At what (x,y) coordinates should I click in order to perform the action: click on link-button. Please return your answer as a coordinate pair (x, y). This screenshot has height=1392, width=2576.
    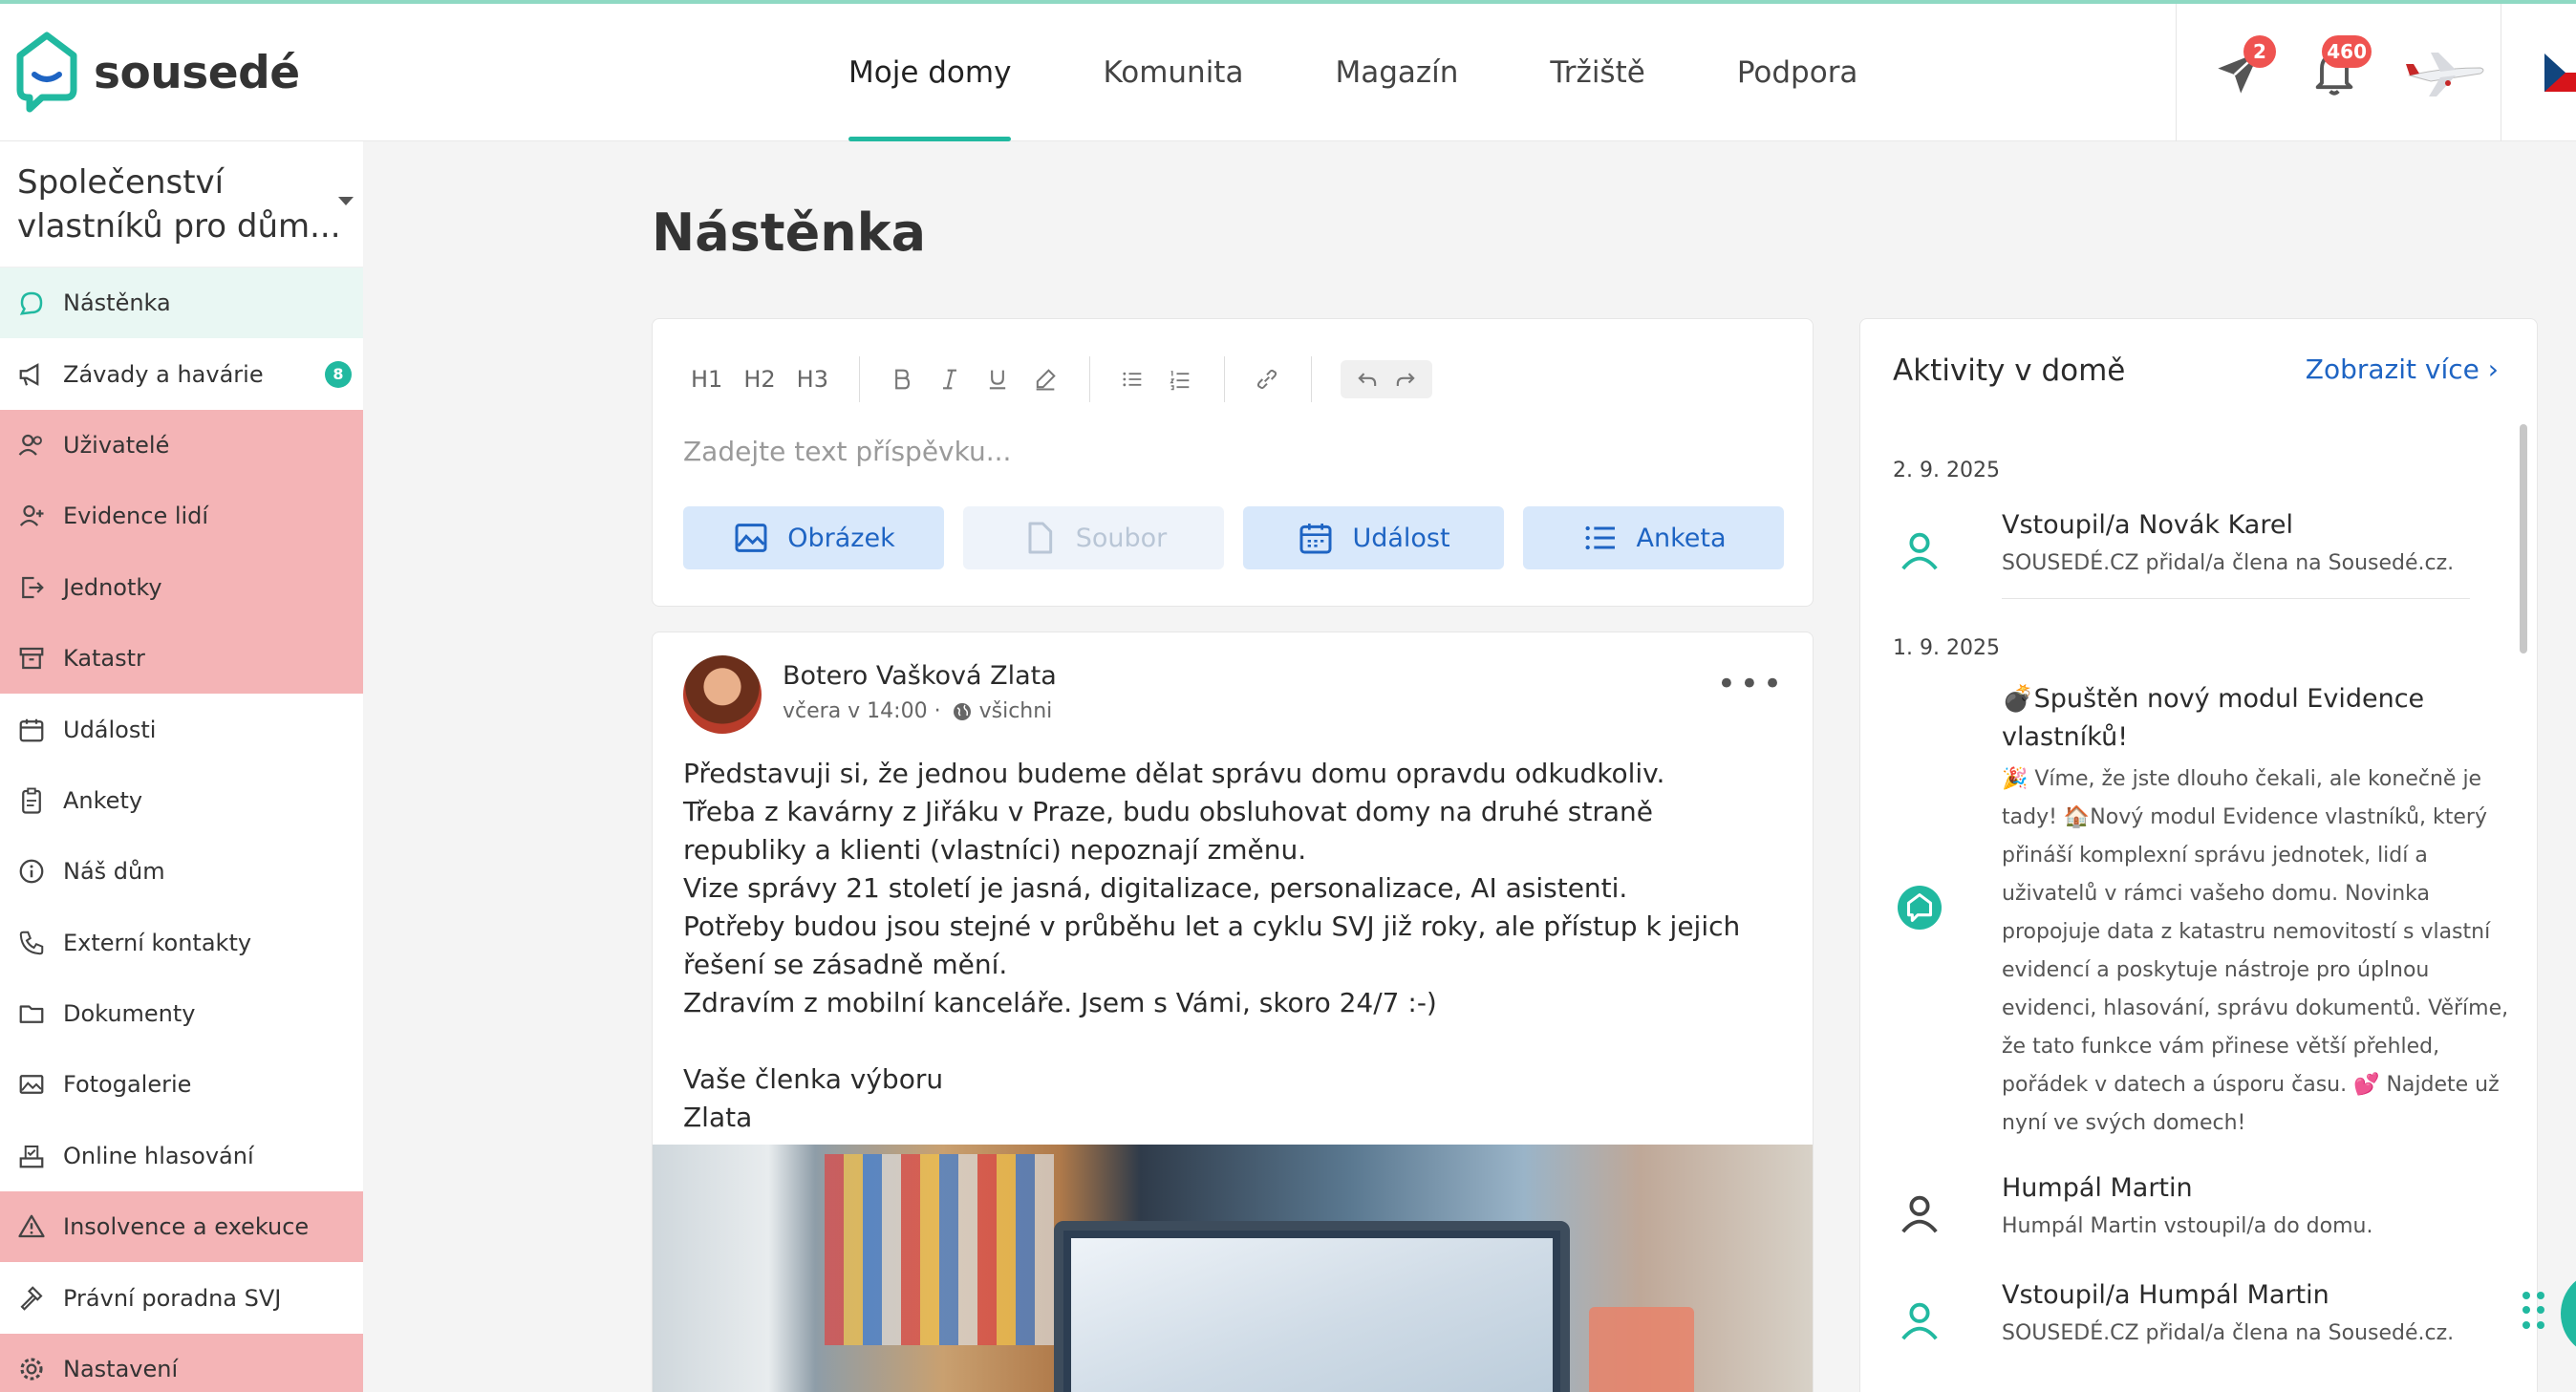
    Looking at the image, I should click on (1267, 379).